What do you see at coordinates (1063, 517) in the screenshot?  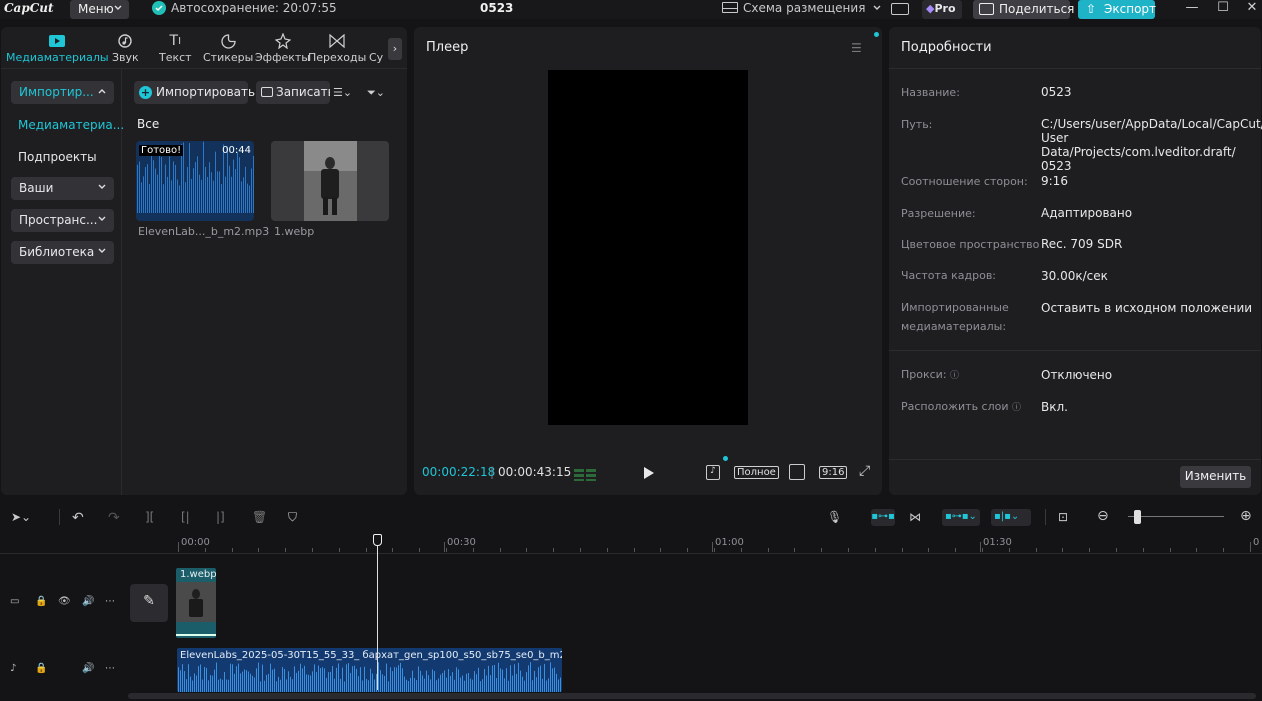 I see `zoom-fit-icon: ⊡` at bounding box center [1063, 517].